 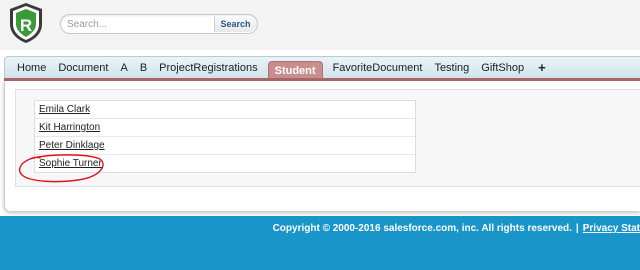 What do you see at coordinates (378, 68) in the screenshot?
I see `tab-favorite-document: FavoriteDocument` at bounding box center [378, 68].